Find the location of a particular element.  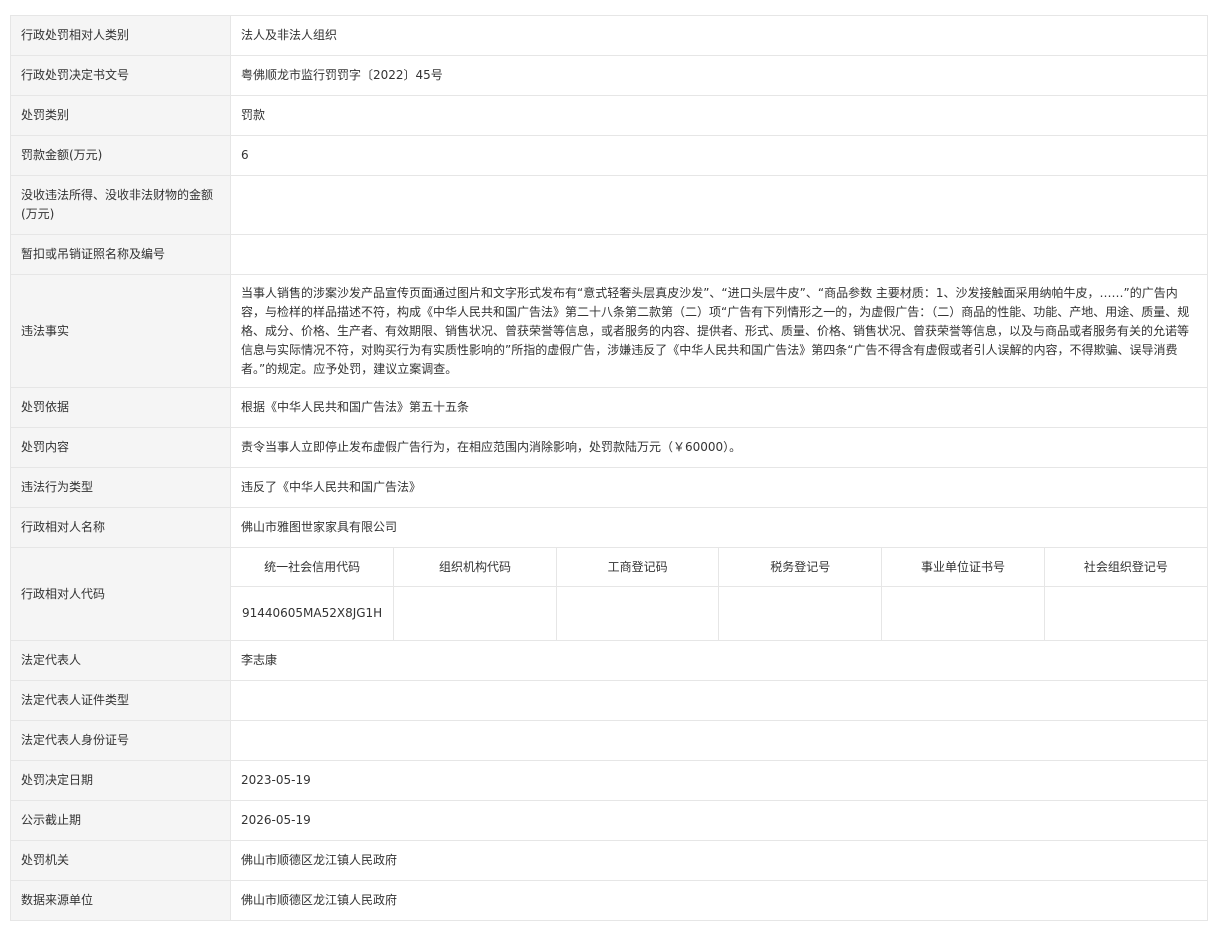

row-label-penalty-basis: 处罚依据 is located at coordinates (120, 407).